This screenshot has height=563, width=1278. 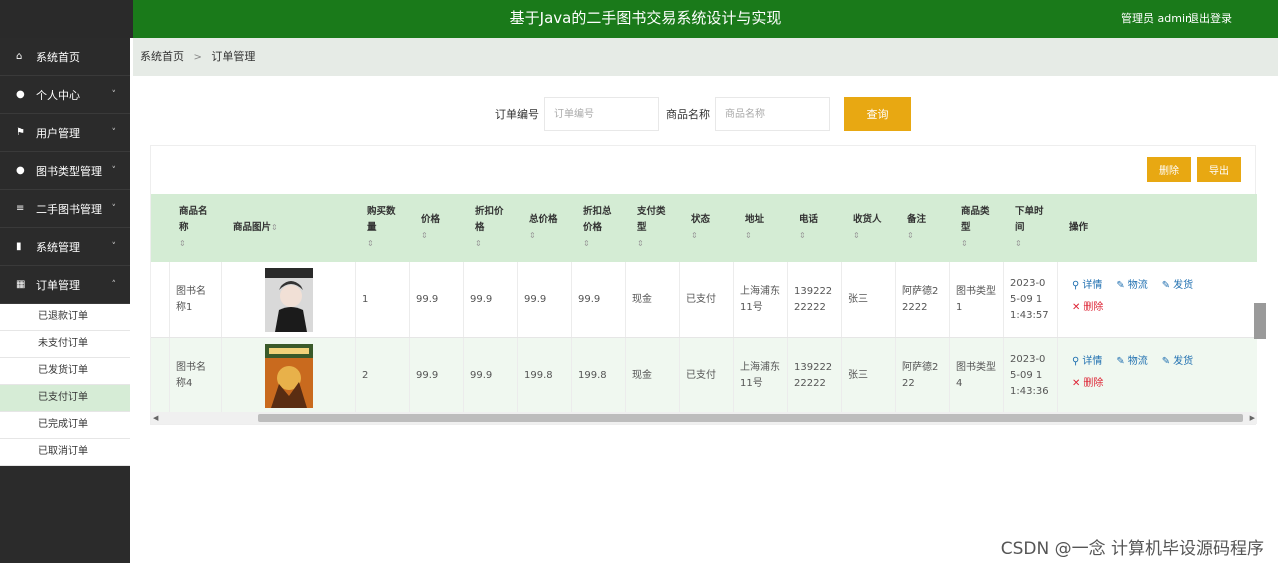 I want to click on sidebar-item-home: ⌂ 系统首页, so click(x=65, y=57).